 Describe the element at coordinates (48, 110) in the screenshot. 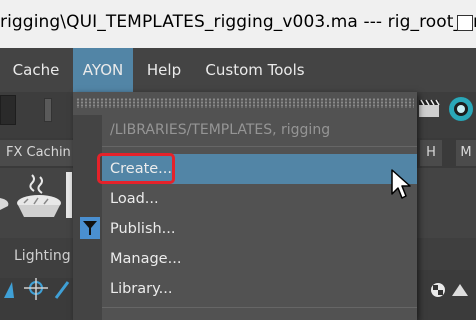

I see `toolbar-grip` at that location.